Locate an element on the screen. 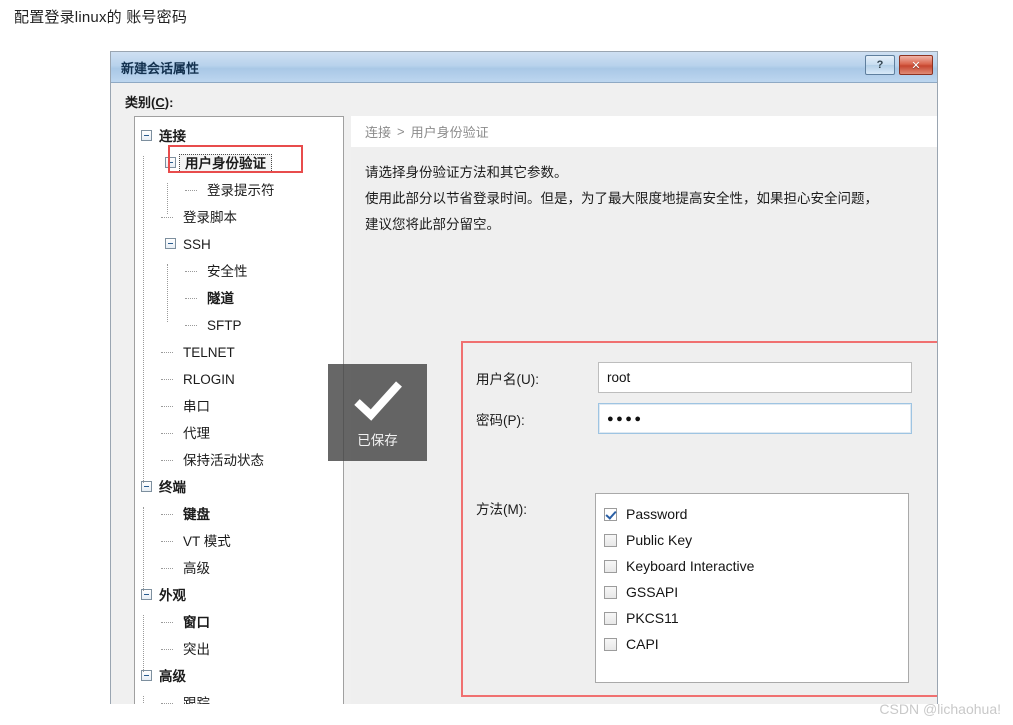 This screenshot has height=725, width=1013. tree-item-label: 代理 is located at coordinates (196, 433).